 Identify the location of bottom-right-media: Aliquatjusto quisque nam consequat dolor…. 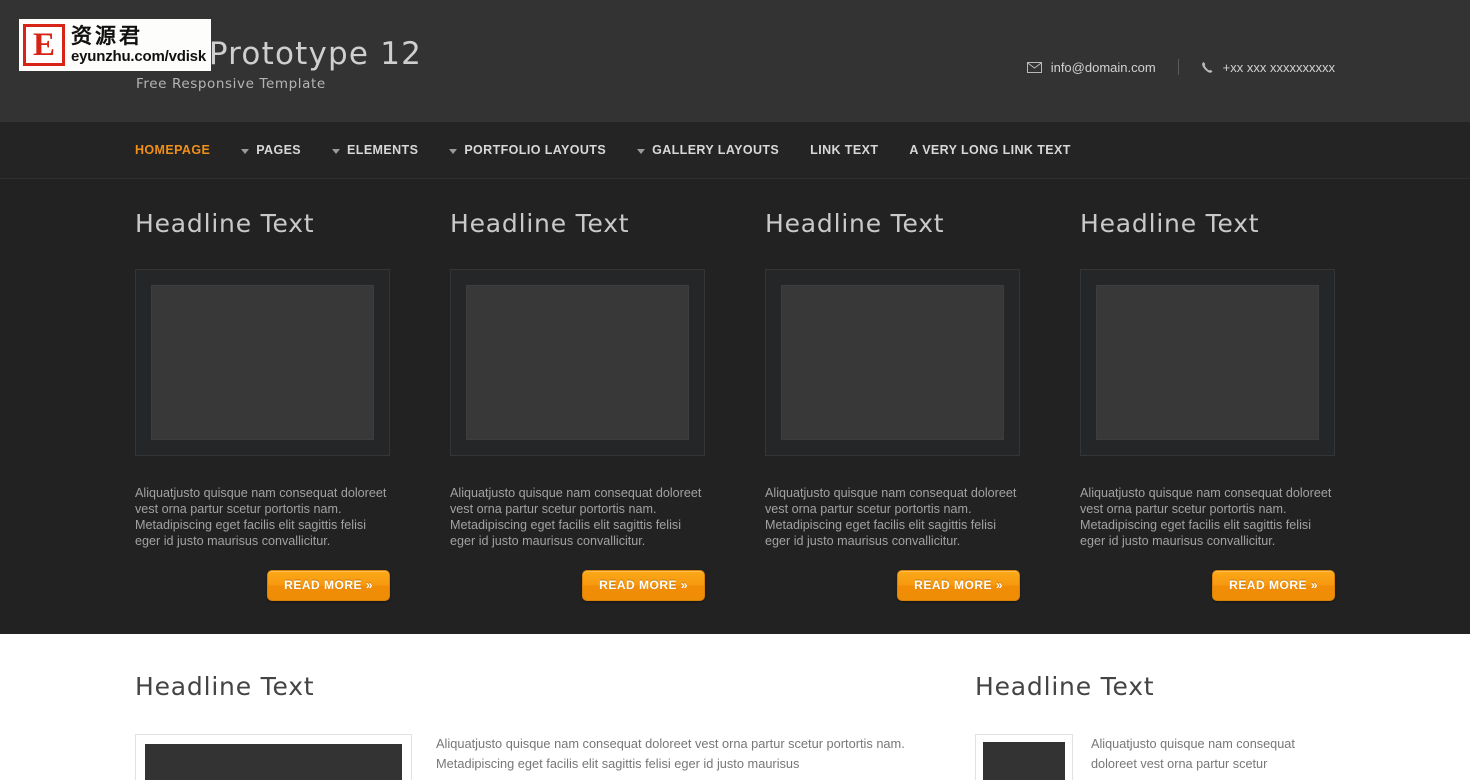
(1155, 757).